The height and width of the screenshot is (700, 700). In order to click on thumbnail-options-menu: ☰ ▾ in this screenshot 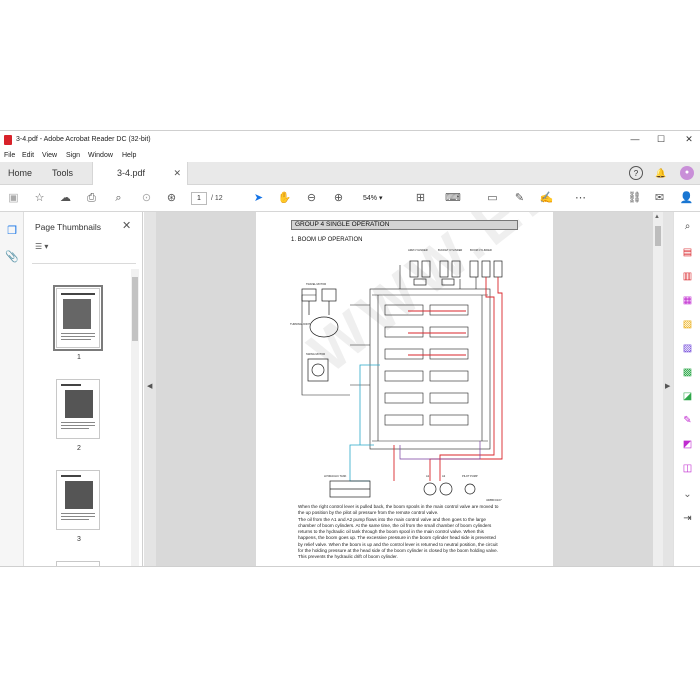, I will do `click(46, 248)`.